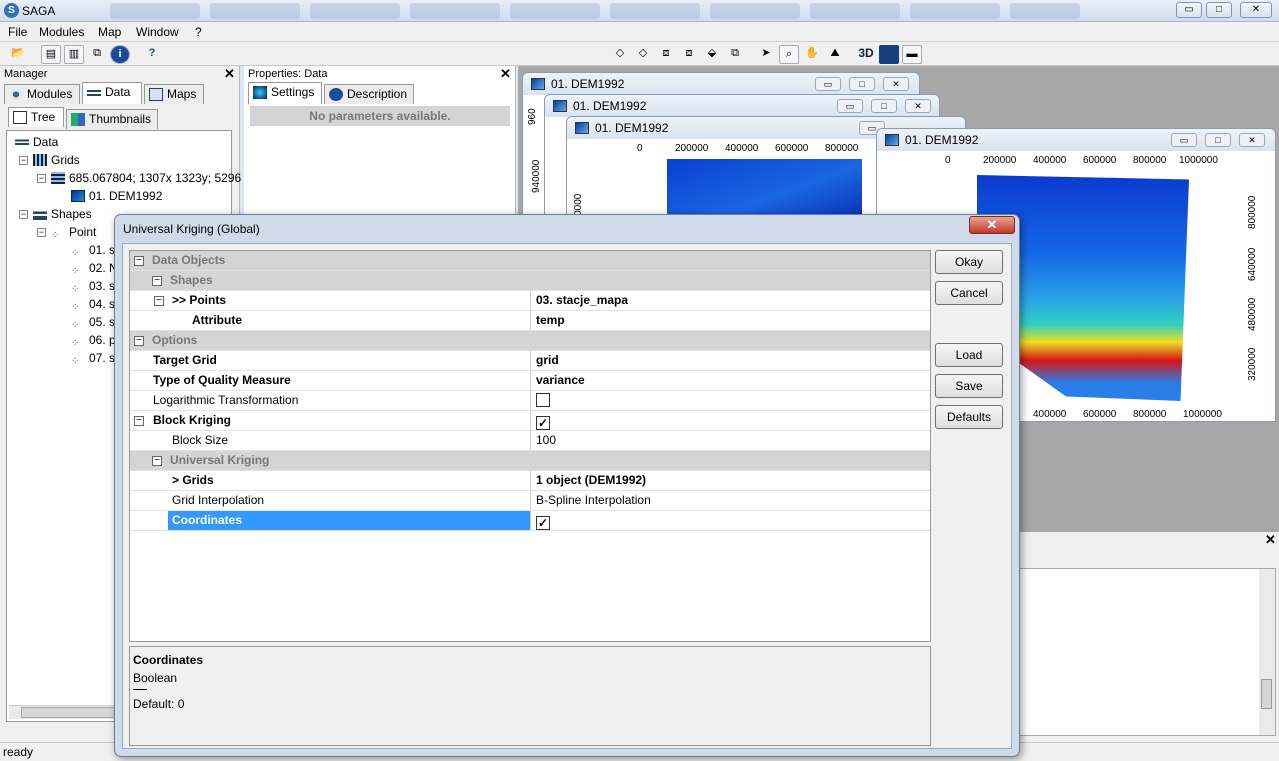 This screenshot has width=1279, height=761. Describe the element at coordinates (730, 500) in the screenshot. I see `param-value: B-Spline Interpolation` at that location.